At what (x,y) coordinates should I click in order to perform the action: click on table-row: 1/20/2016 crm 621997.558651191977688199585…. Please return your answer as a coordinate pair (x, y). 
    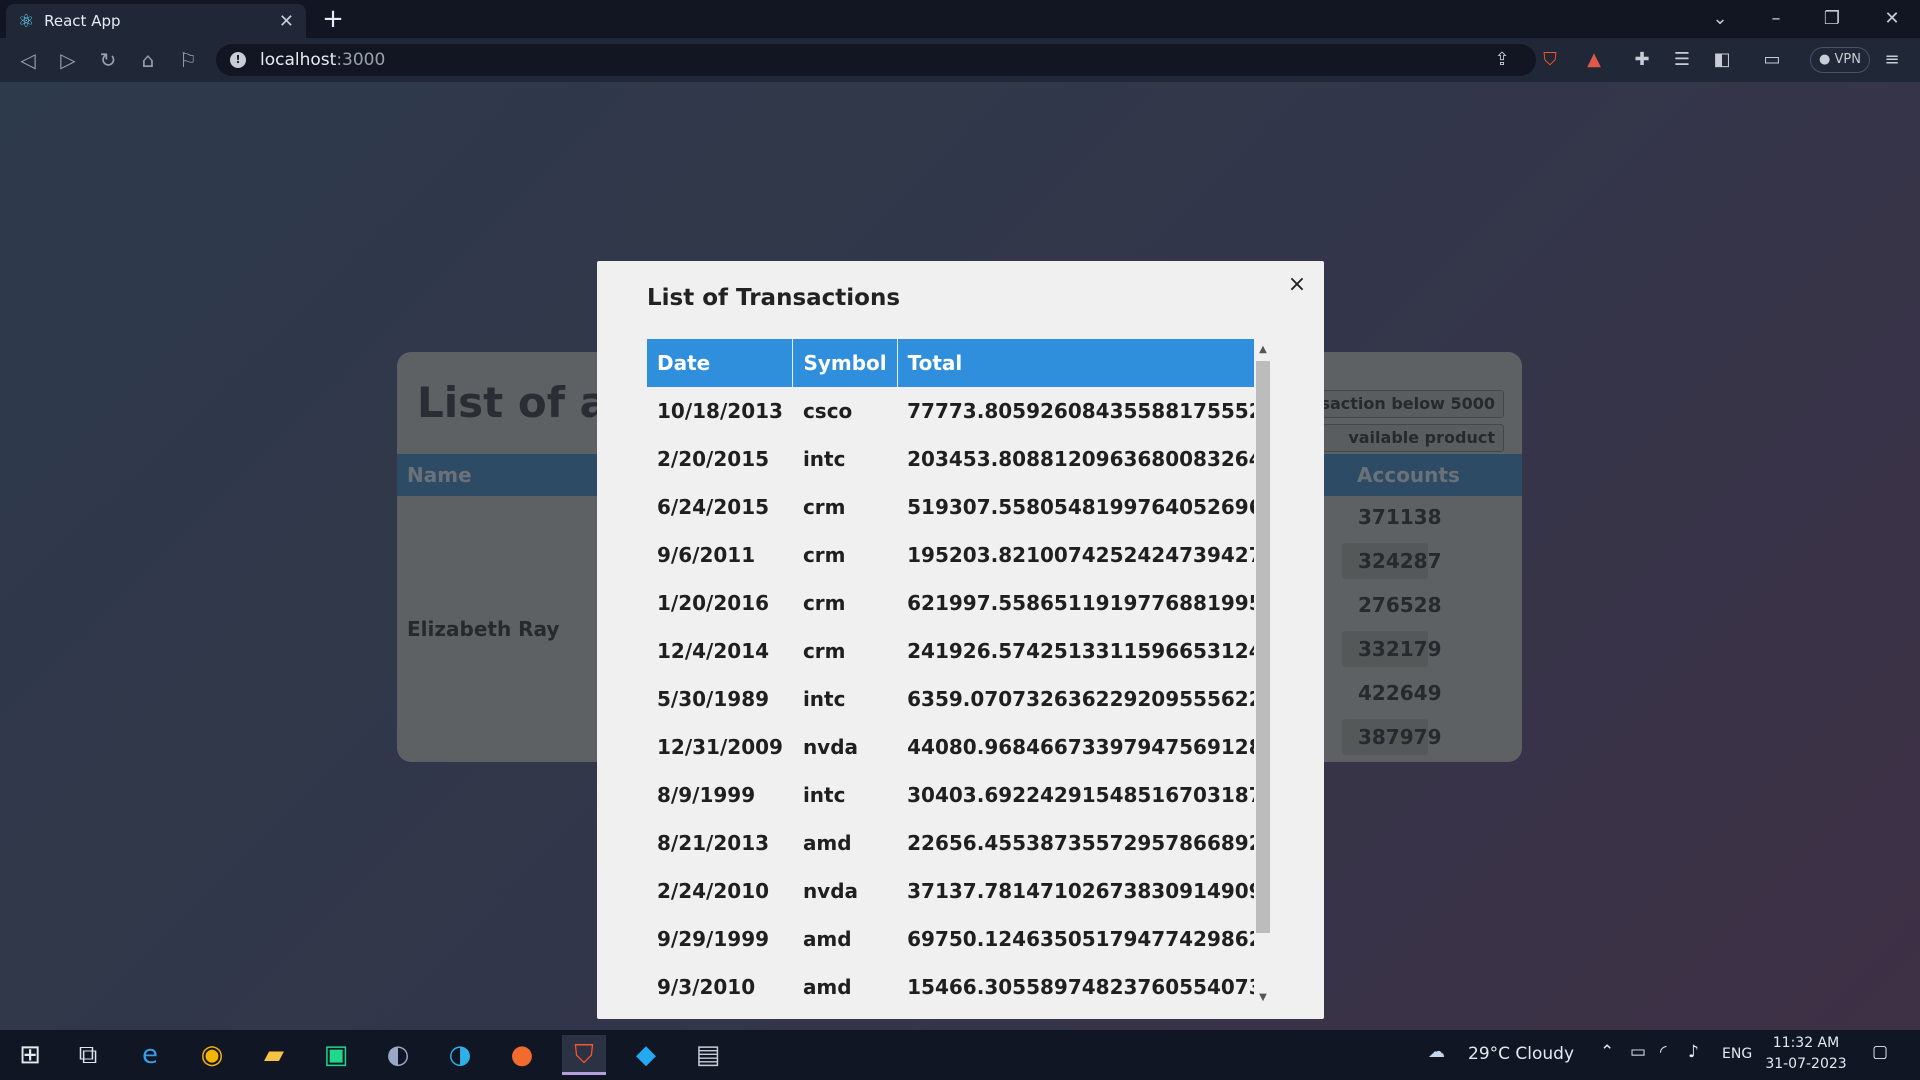
    Looking at the image, I should click on (950, 603).